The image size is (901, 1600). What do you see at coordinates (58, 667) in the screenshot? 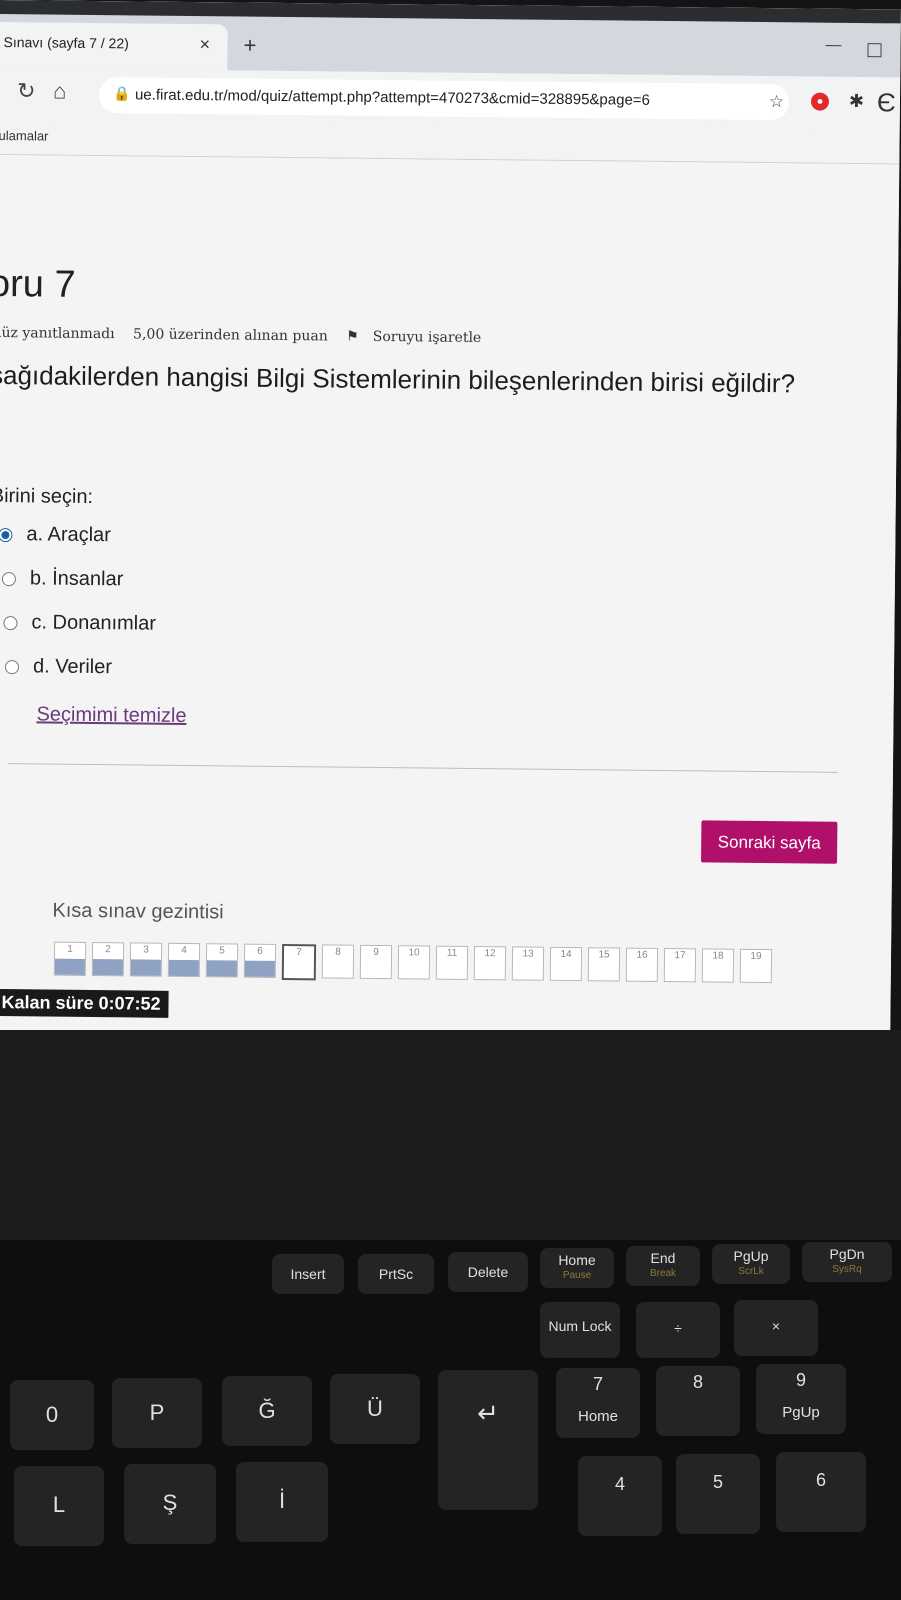
I see `answer-option-d: d. Veriler` at bounding box center [58, 667].